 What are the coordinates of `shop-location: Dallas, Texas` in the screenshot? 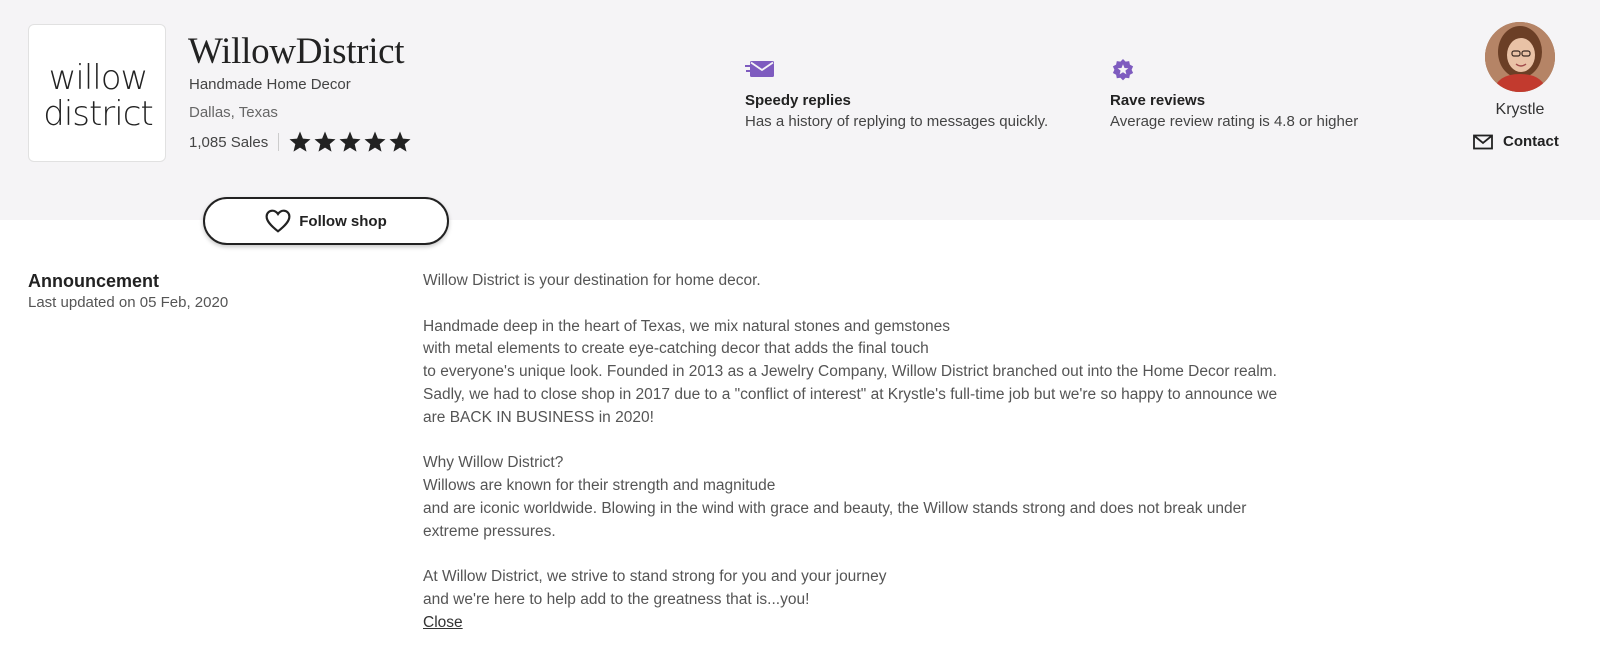 It's located at (233, 112).